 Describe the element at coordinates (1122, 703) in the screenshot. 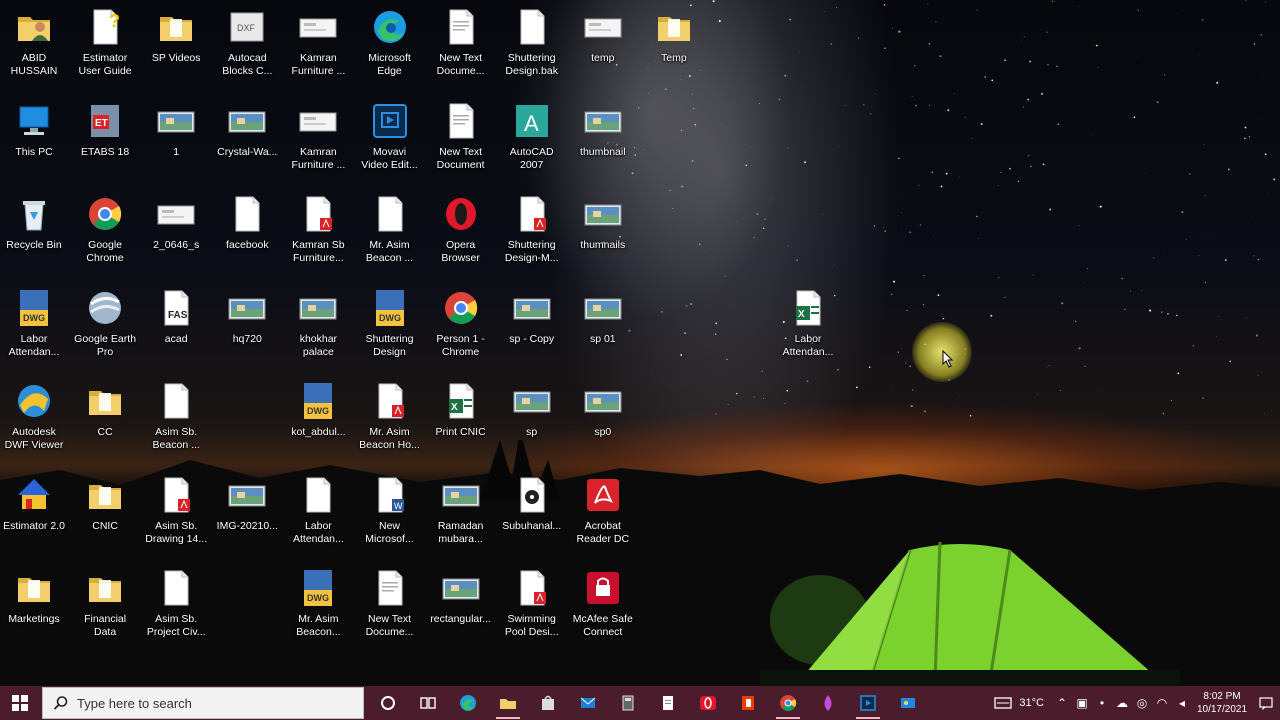

I see `cloud-icon: ☁` at that location.